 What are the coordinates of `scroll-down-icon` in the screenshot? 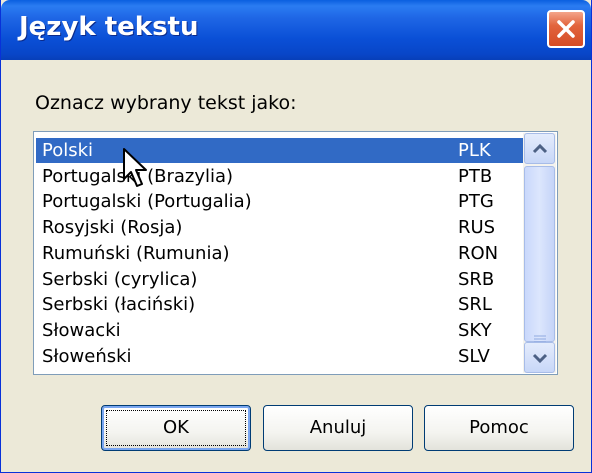 It's located at (540, 358).